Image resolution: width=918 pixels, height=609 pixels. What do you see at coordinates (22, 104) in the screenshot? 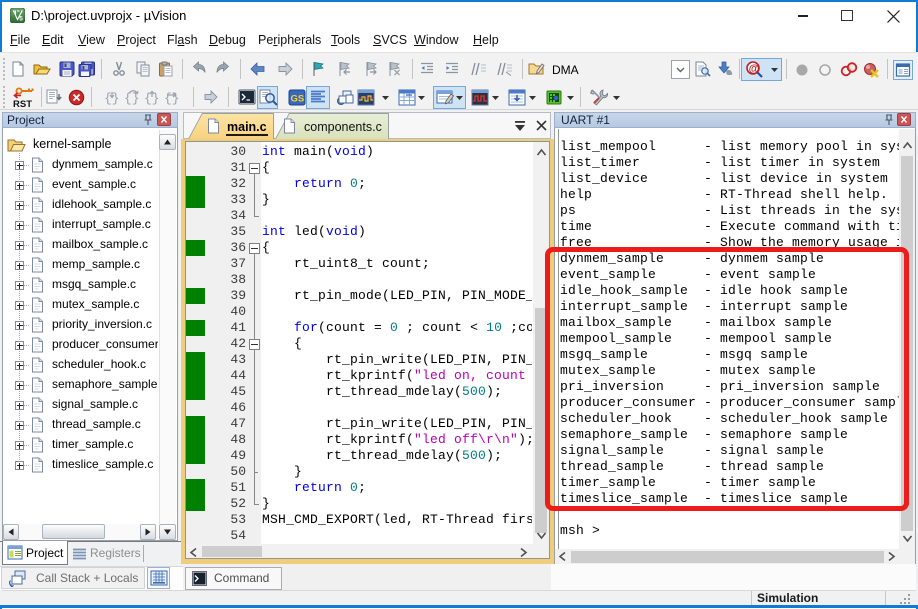
I see `svg-text: RST` at bounding box center [22, 104].